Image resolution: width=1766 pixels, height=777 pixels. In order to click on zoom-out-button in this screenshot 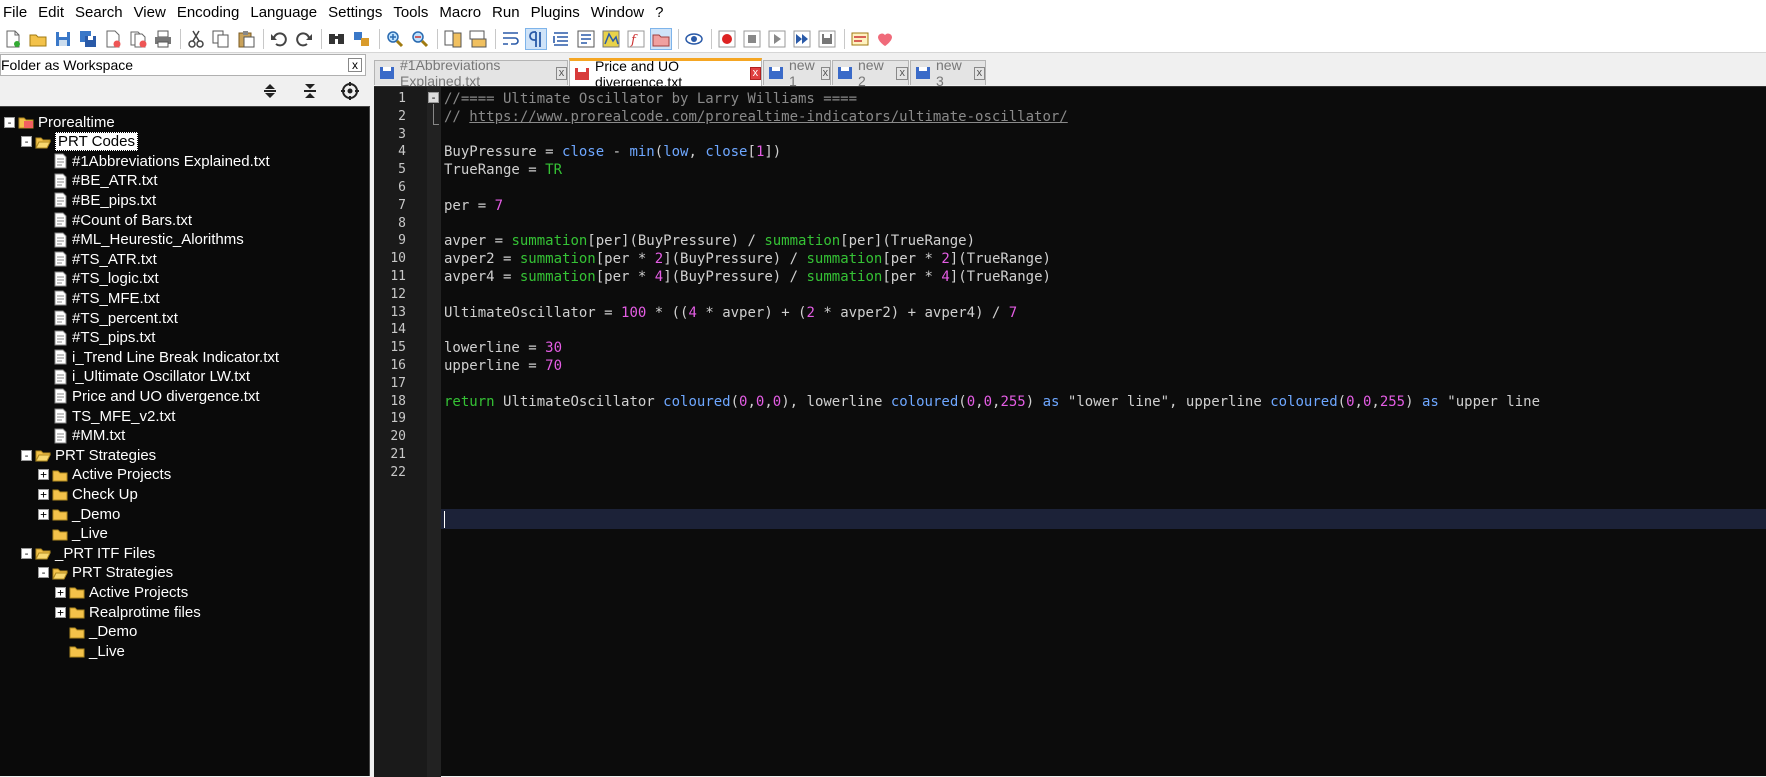, I will do `click(420, 39)`.